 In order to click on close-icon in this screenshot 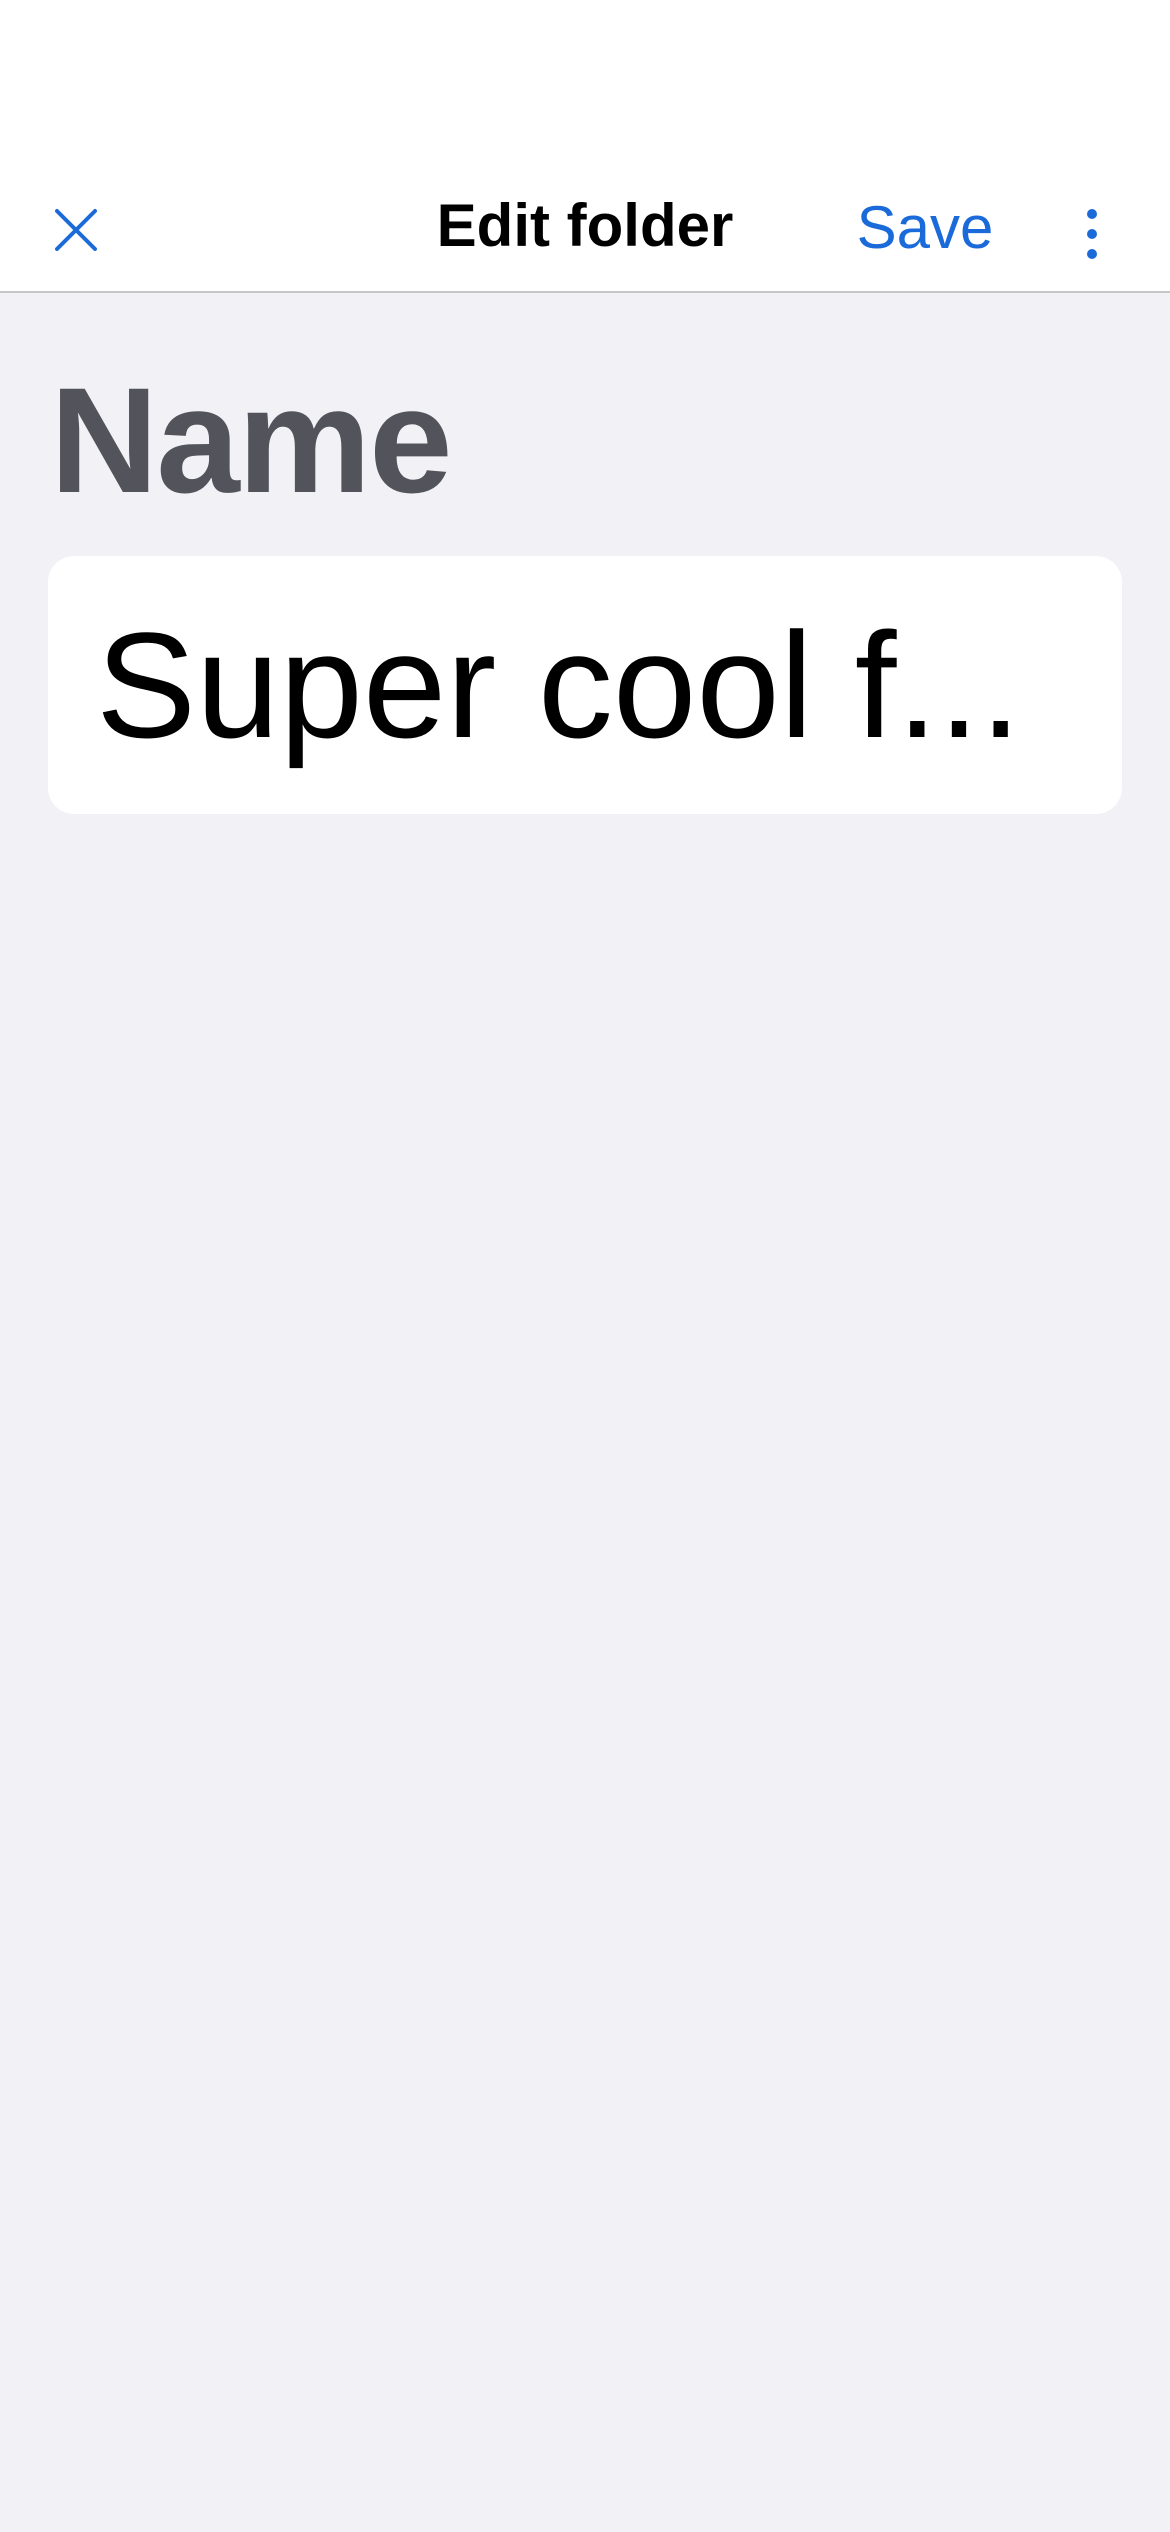, I will do `click(76, 230)`.